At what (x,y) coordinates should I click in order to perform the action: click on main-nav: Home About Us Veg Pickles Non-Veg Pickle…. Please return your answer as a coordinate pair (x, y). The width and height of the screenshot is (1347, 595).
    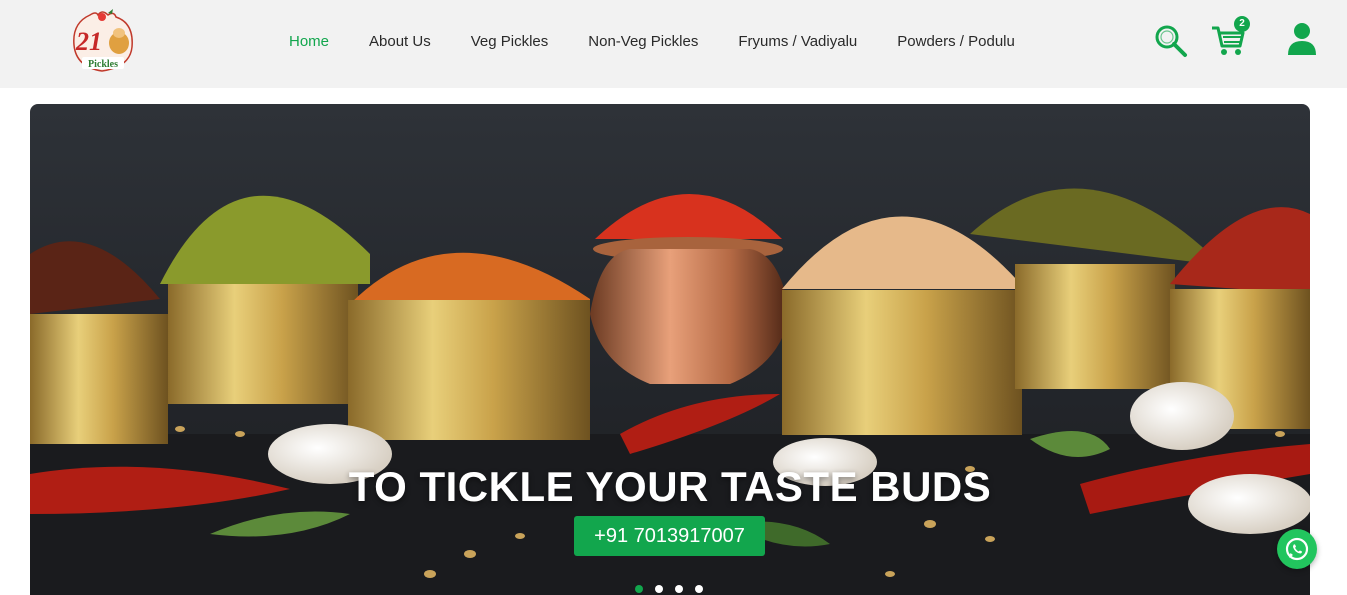
    Looking at the image, I should click on (672, 43).